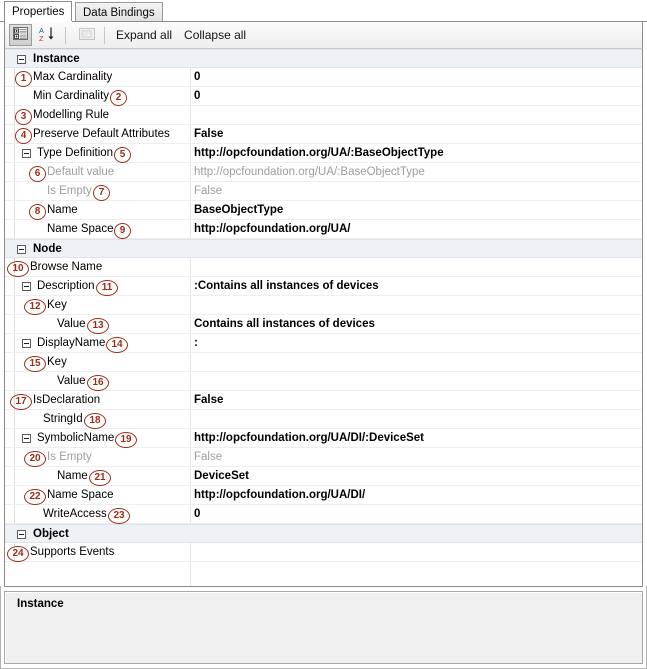 The height and width of the screenshot is (669, 647). What do you see at coordinates (323, 77) in the screenshot?
I see `property-row: Max Cardinality 0` at bounding box center [323, 77].